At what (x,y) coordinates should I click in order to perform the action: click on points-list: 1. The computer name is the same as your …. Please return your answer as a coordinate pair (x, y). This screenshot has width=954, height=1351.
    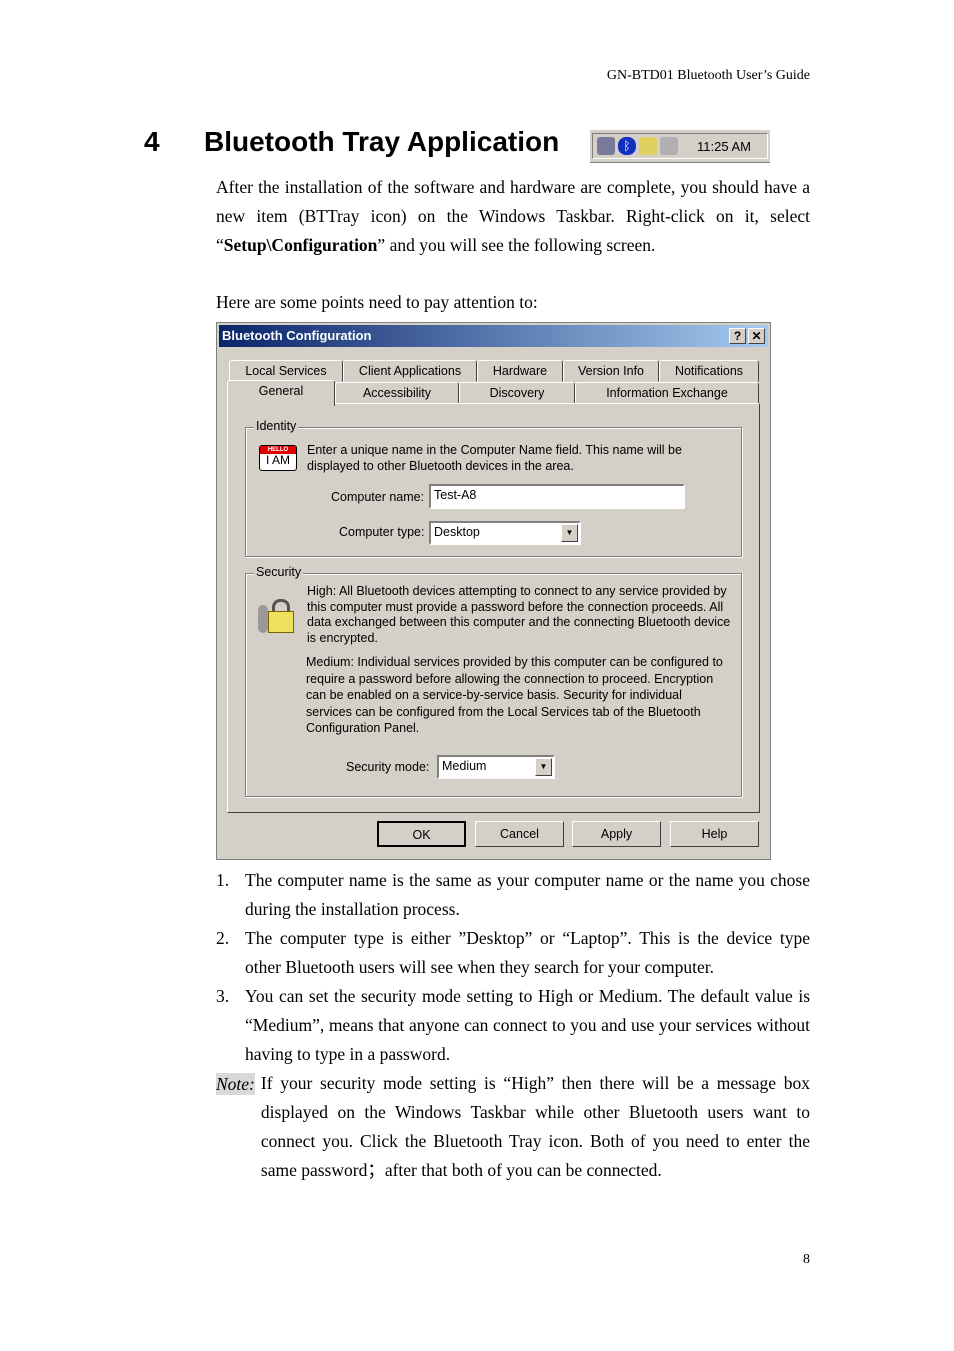
    Looking at the image, I should click on (513, 1025).